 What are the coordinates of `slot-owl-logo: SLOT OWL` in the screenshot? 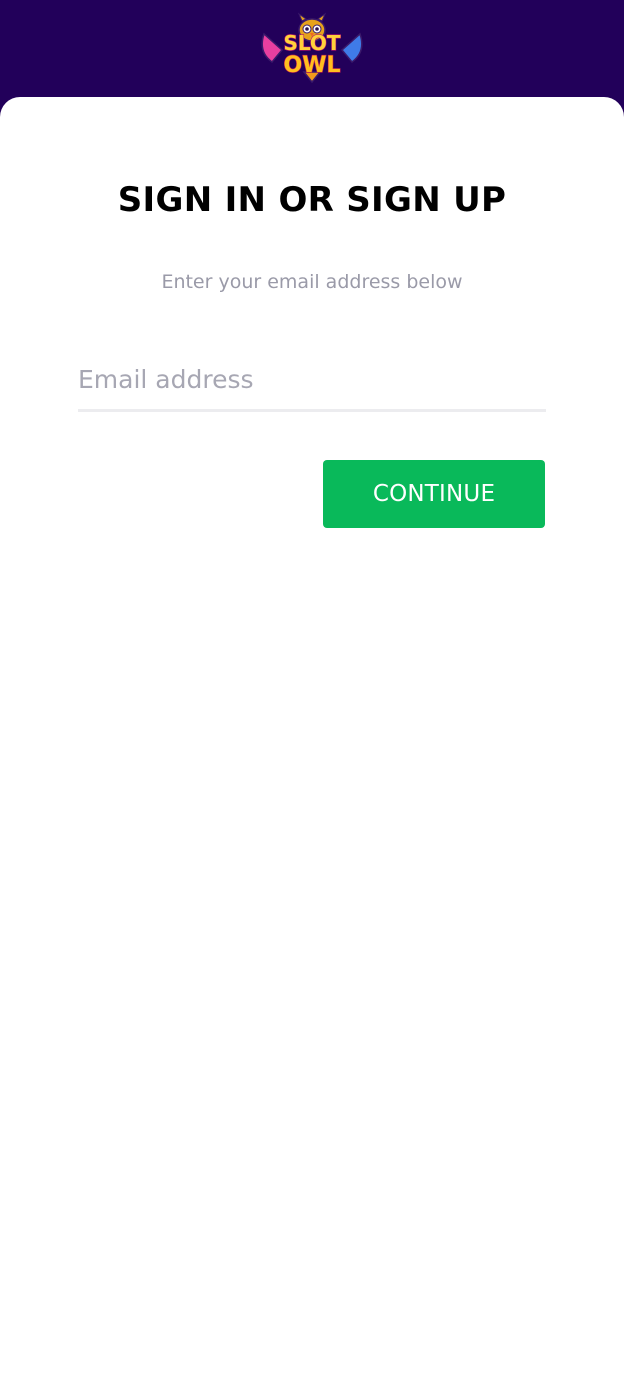 It's located at (312, 48).